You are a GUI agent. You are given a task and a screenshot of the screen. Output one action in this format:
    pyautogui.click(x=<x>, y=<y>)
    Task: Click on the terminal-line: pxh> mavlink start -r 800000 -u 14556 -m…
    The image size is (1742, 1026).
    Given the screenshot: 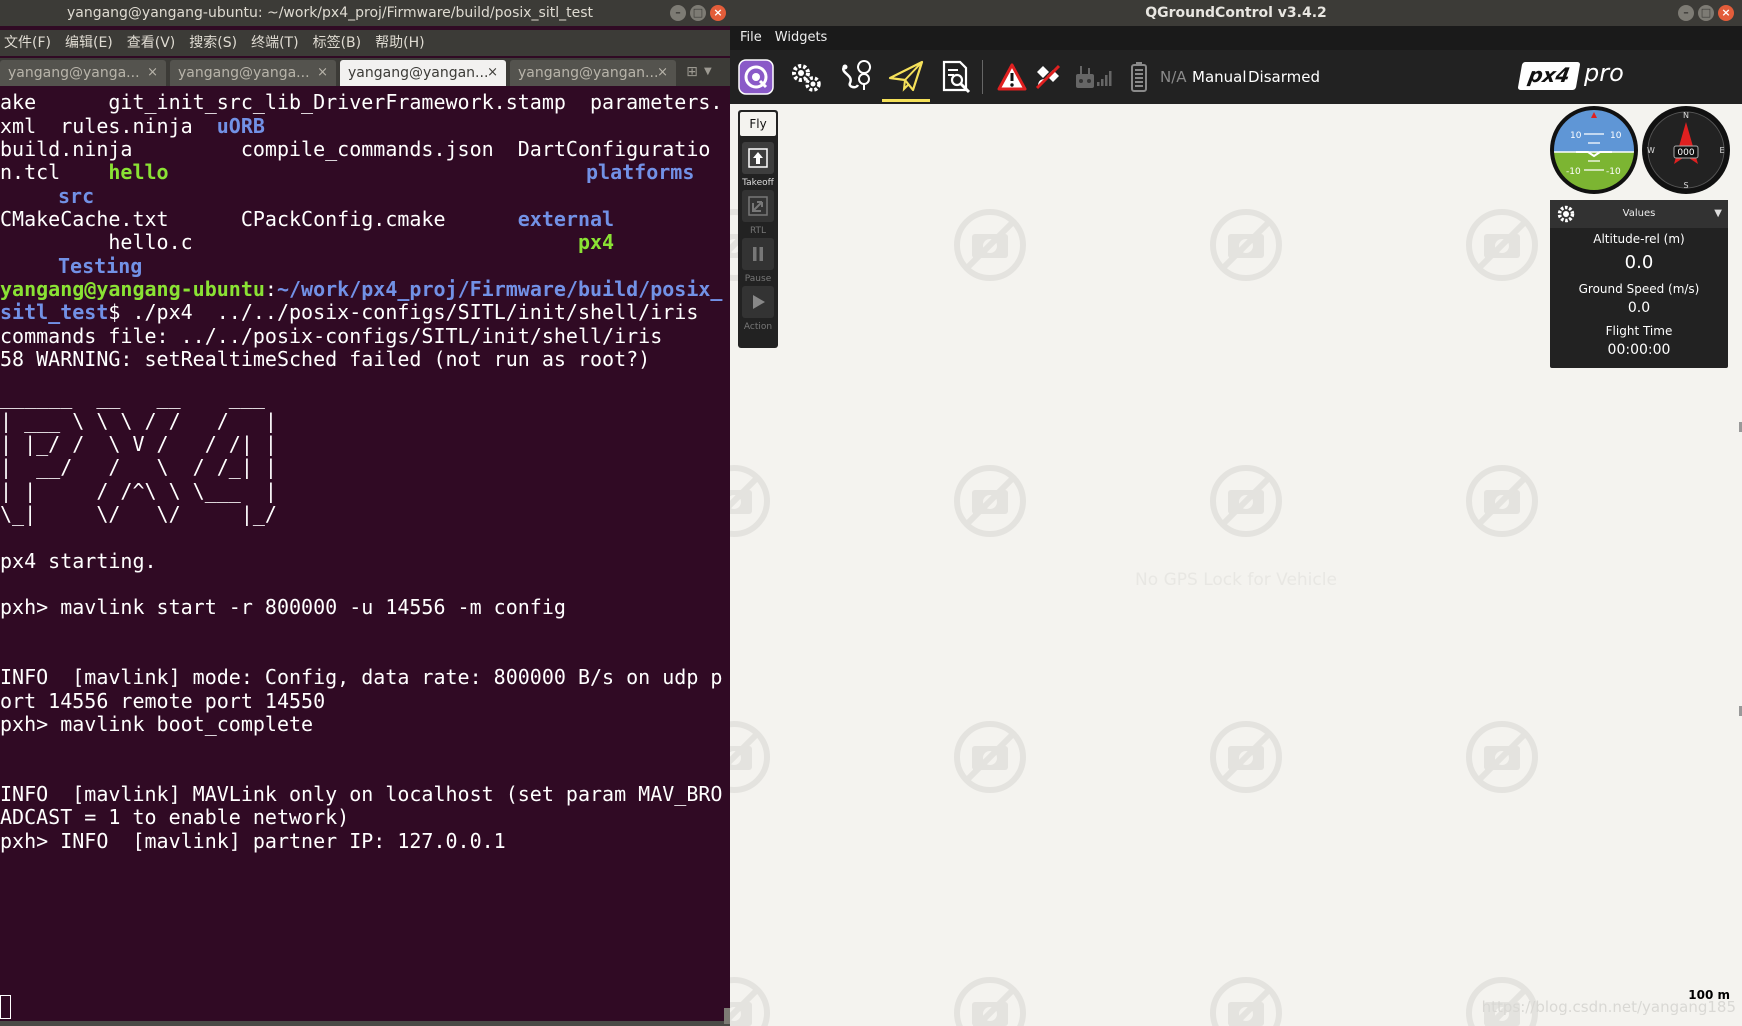 What is the action you would take?
    pyautogui.click(x=283, y=607)
    